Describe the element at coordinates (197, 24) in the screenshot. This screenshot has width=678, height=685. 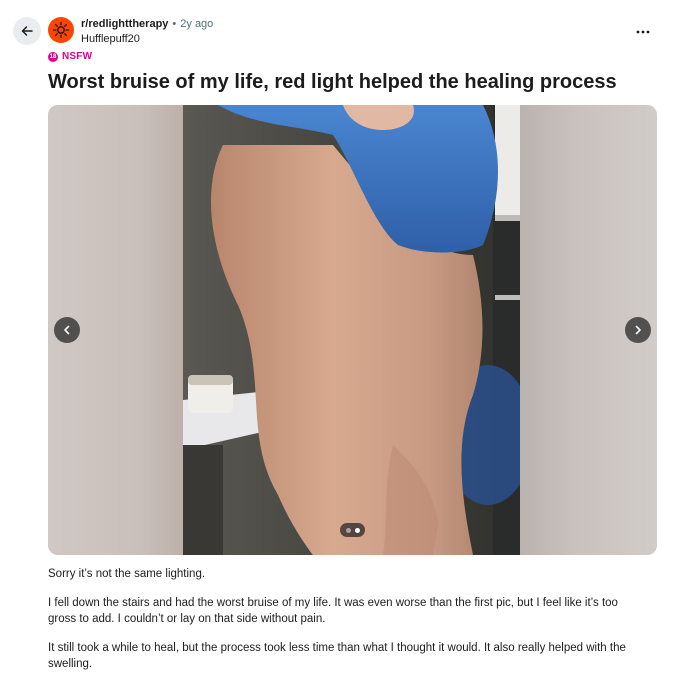
I see `post-timestamp: 2y ago` at that location.